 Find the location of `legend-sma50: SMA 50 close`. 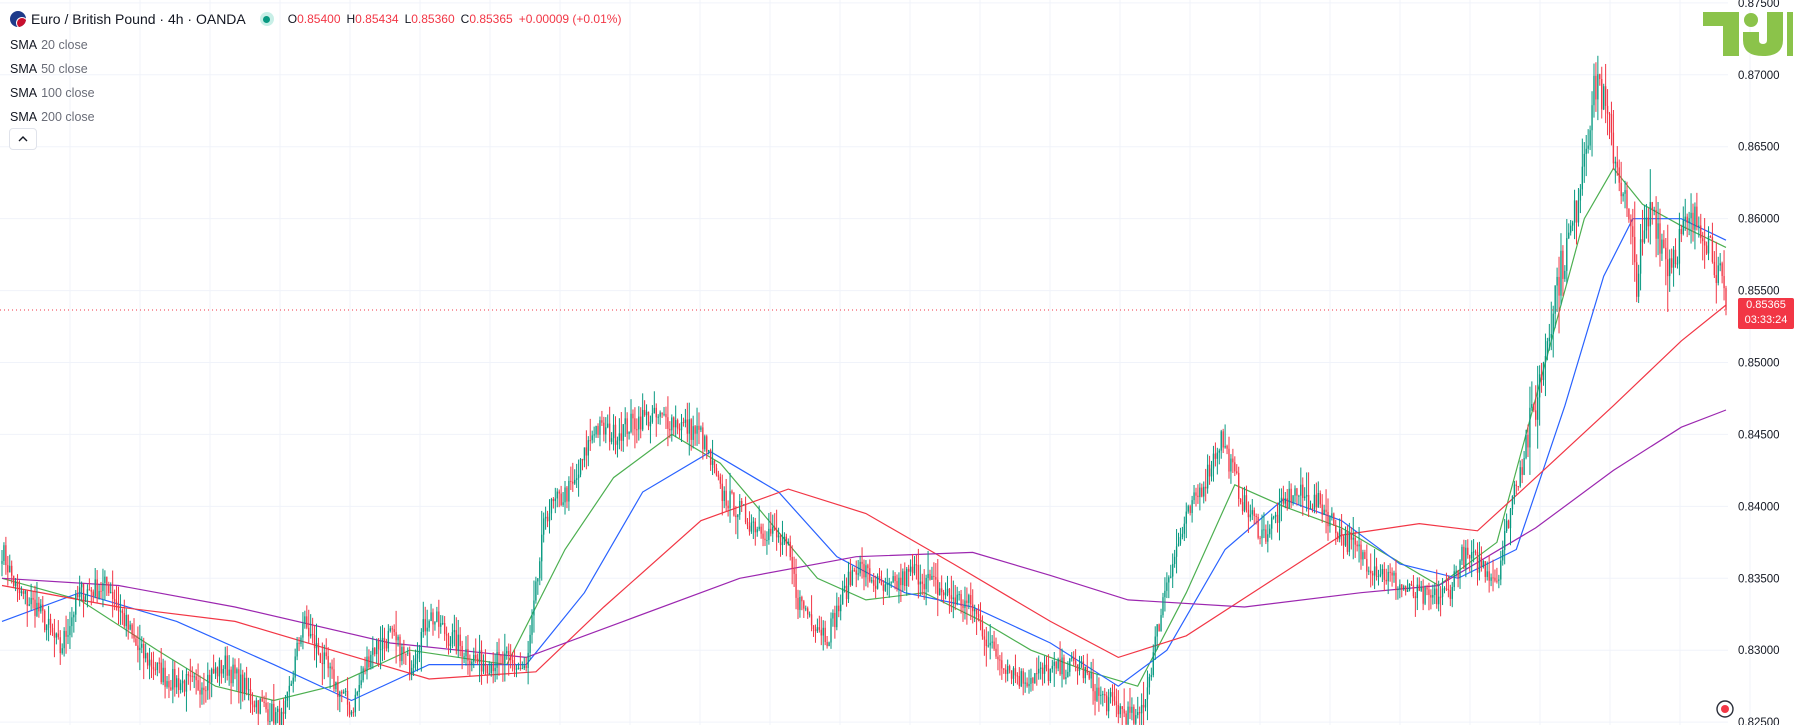

legend-sma50: SMA 50 close is located at coordinates (52, 69).